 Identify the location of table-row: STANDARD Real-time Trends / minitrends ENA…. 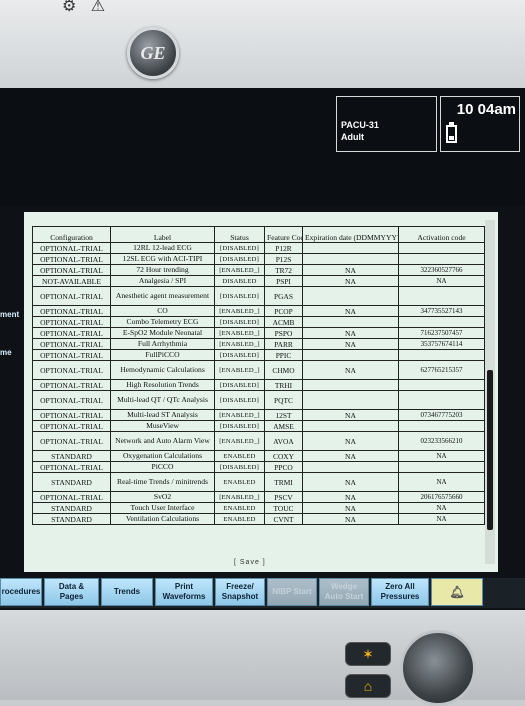
(258, 482).